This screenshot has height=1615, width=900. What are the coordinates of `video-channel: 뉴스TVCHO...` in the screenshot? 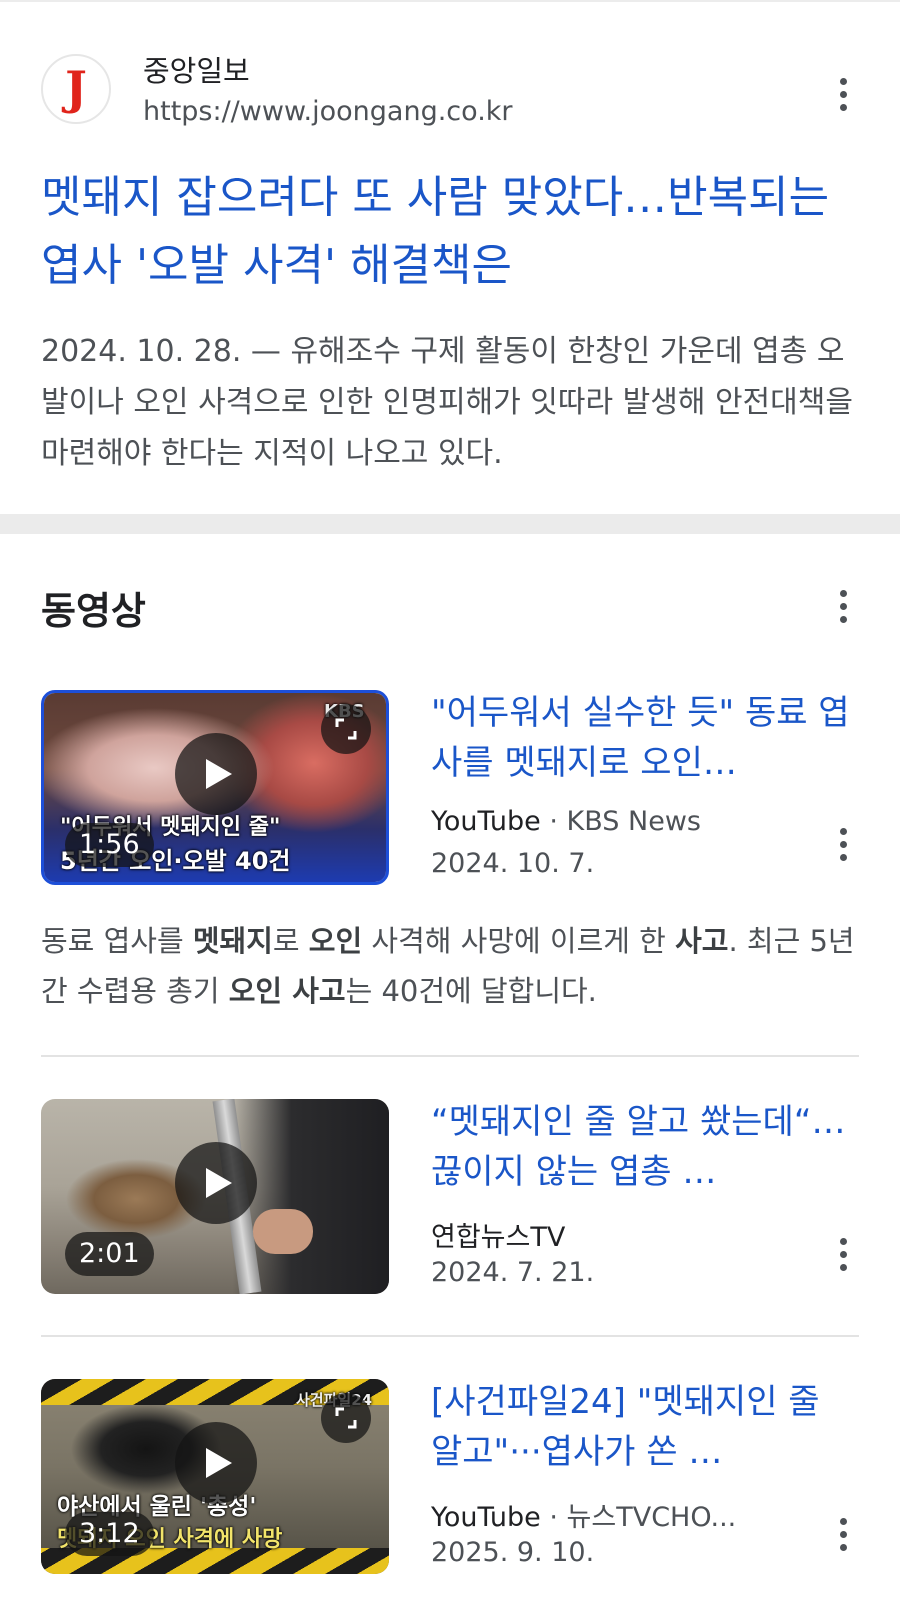 It's located at (651, 1517).